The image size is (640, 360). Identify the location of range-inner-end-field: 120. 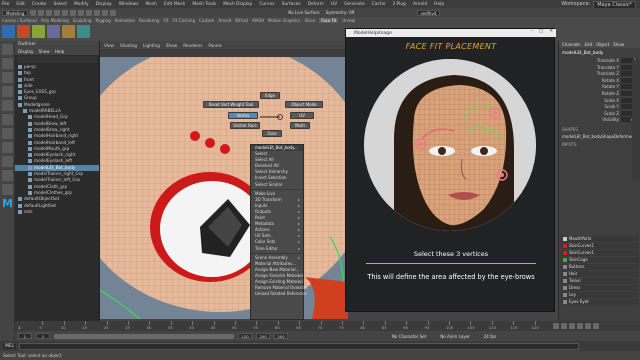
(245, 336).